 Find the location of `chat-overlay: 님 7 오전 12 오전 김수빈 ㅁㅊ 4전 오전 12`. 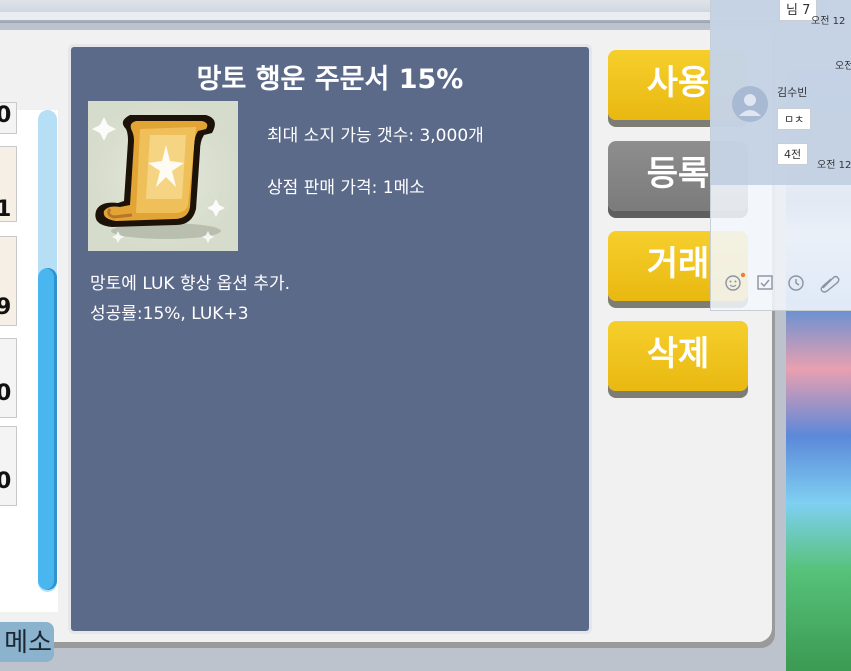

chat-overlay: 님 7 오전 12 오전 김수빈 ㅁㅊ 4전 오전 12 is located at coordinates (780, 155).